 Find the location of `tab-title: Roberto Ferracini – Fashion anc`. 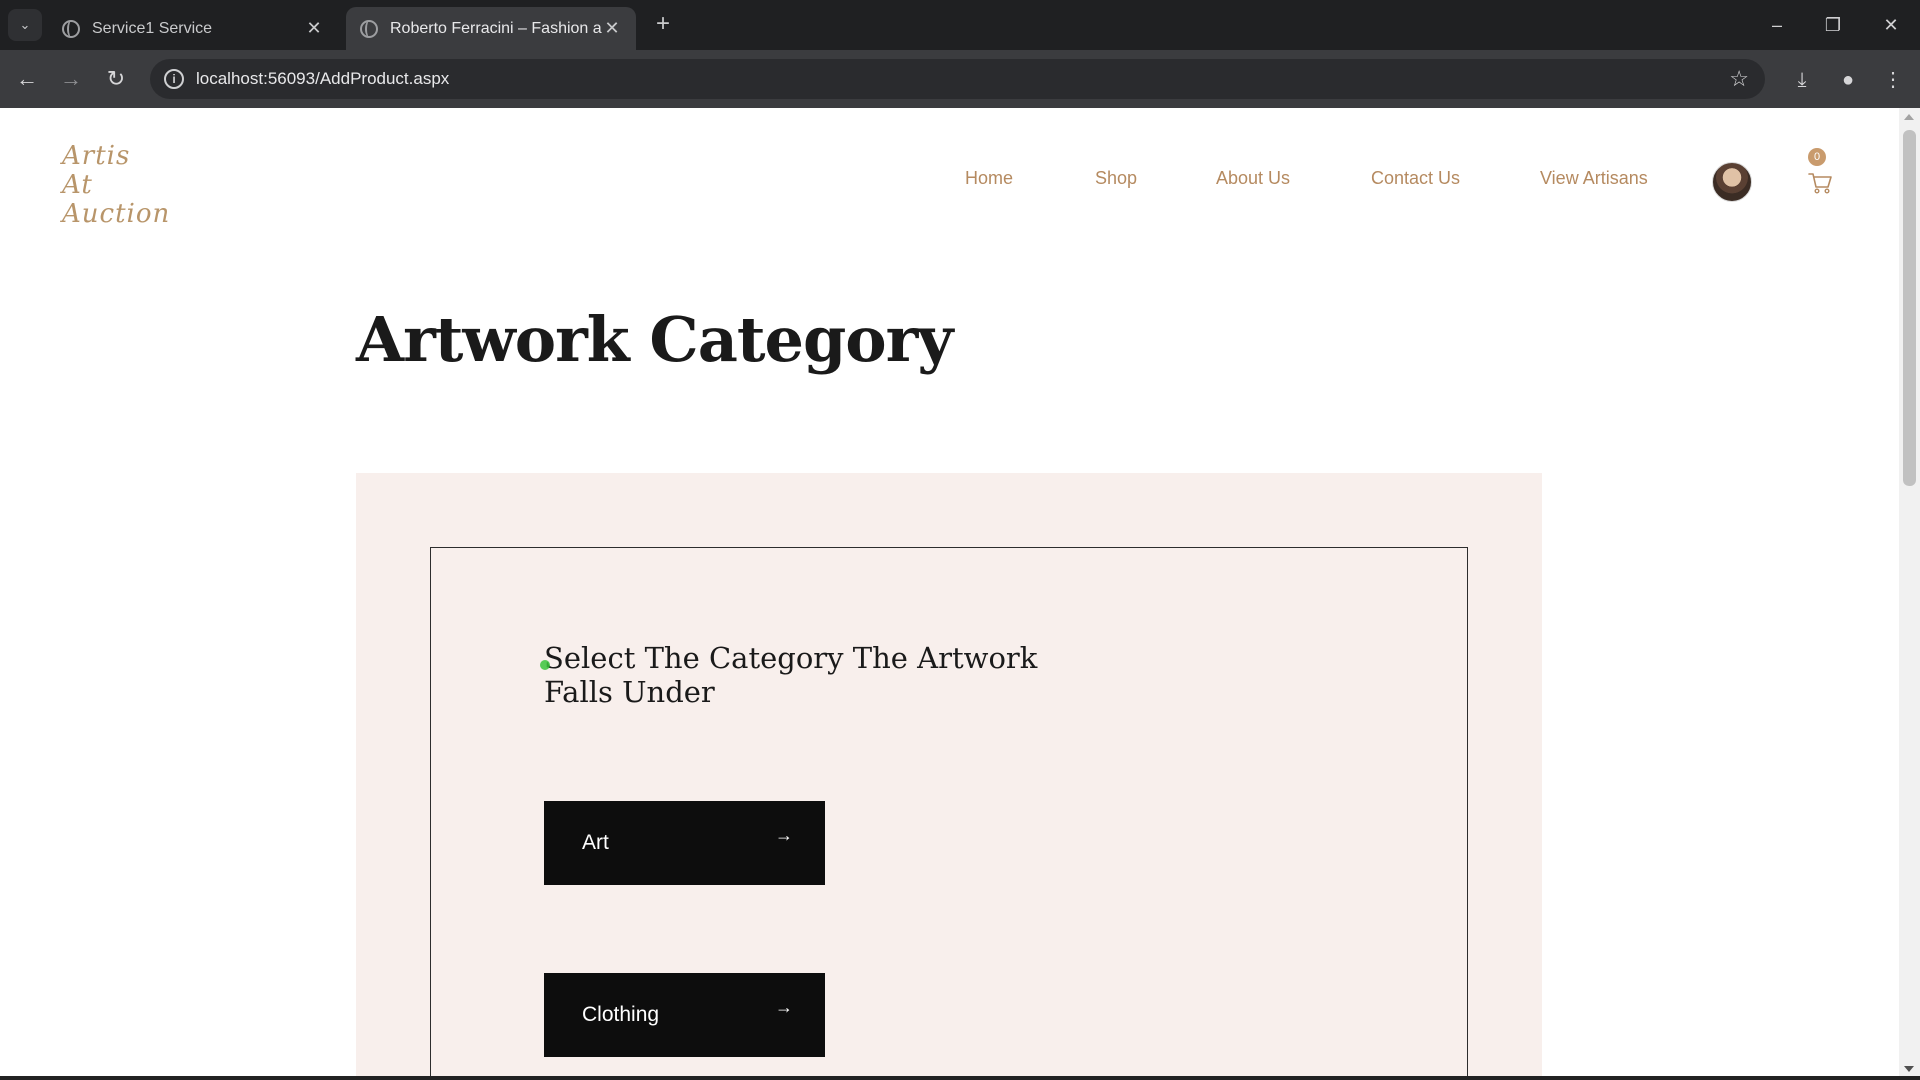

tab-title: Roberto Ferracini – Fashion anc is located at coordinates (496, 28).